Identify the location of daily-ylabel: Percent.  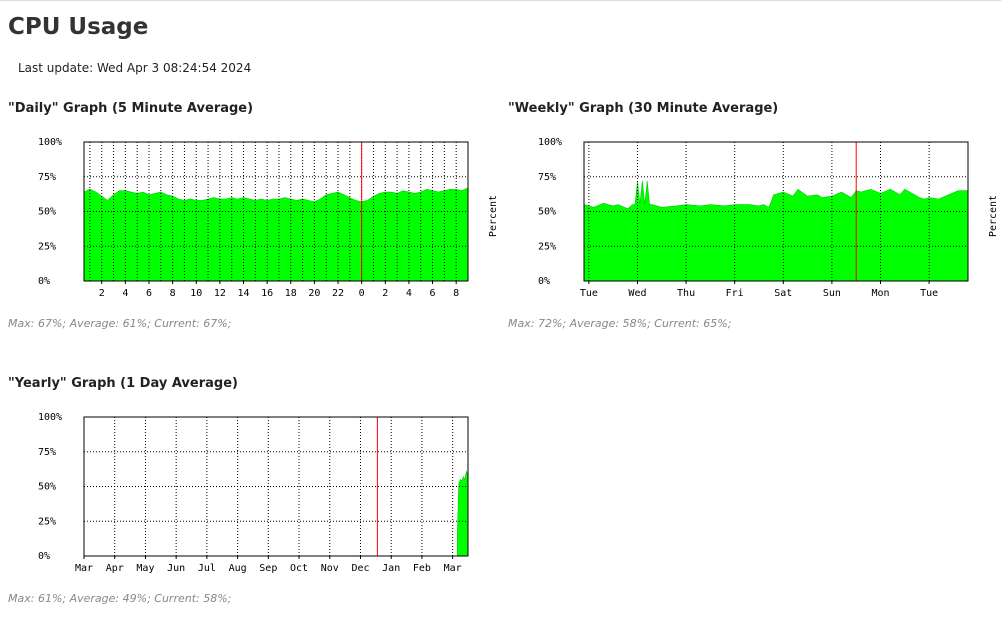
(493, 216).